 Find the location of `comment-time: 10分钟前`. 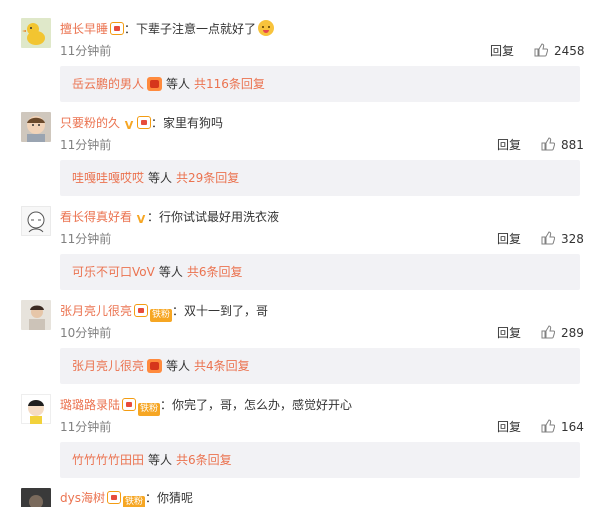

comment-time: 10分钟前 is located at coordinates (86, 333).